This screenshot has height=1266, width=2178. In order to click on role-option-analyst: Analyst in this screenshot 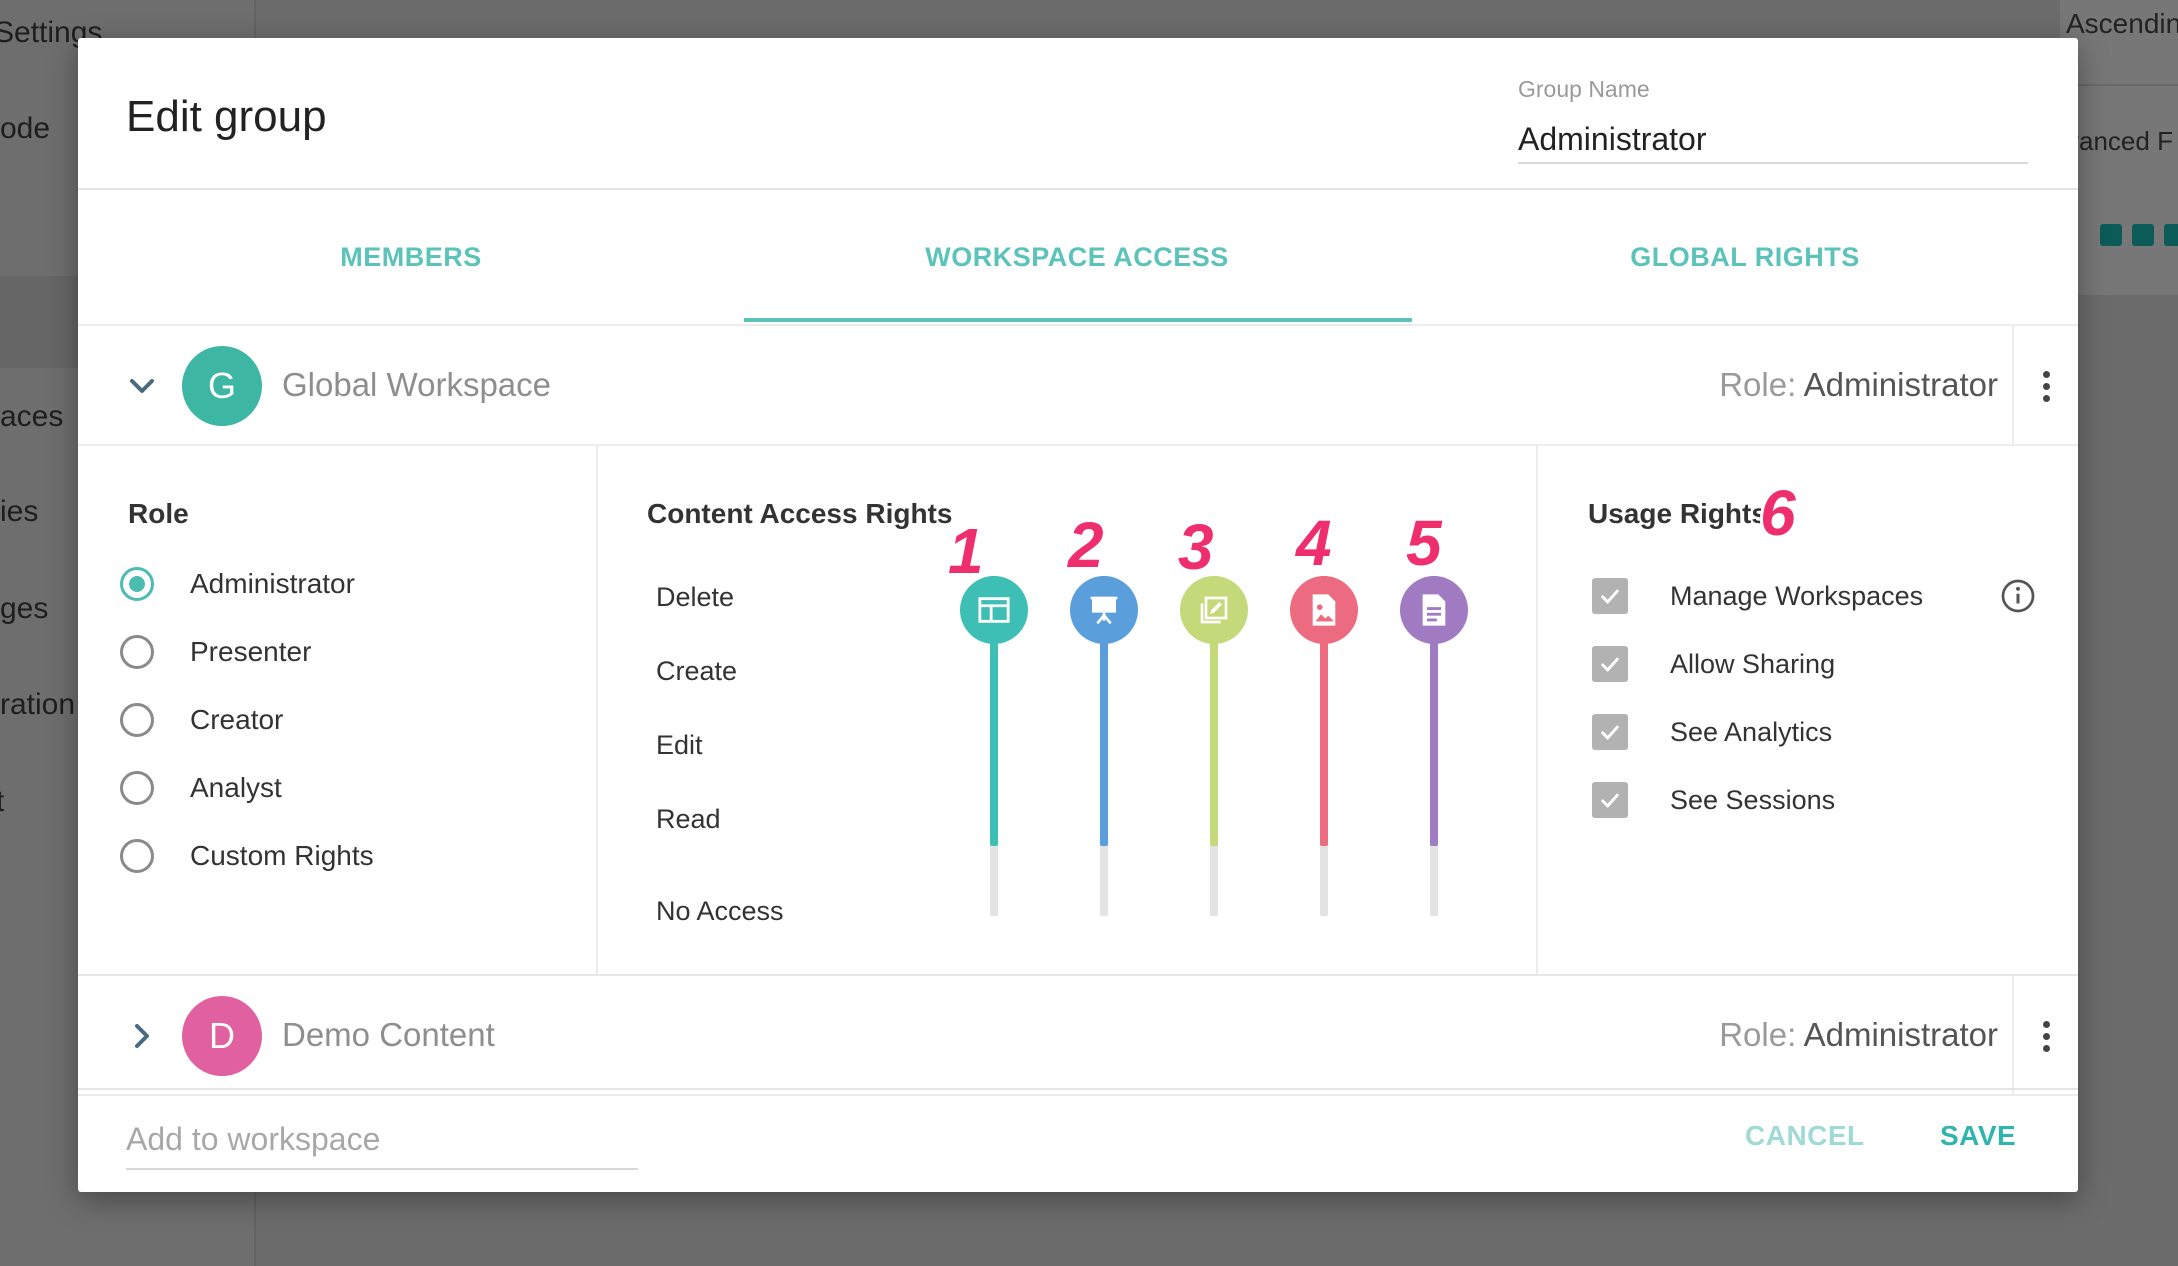, I will do `click(201, 788)`.